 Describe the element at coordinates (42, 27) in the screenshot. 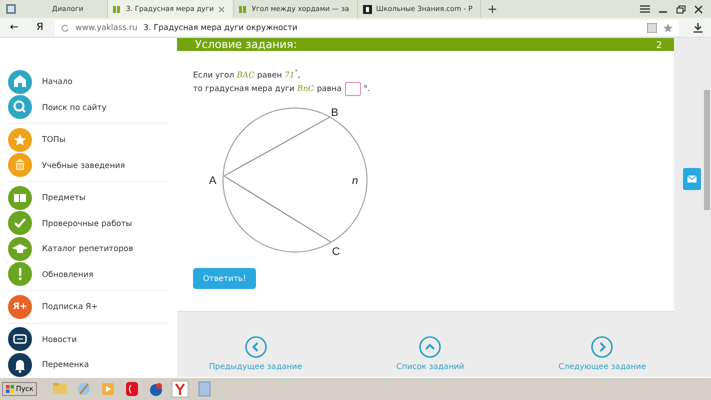

I see `browser-logo: Я` at that location.